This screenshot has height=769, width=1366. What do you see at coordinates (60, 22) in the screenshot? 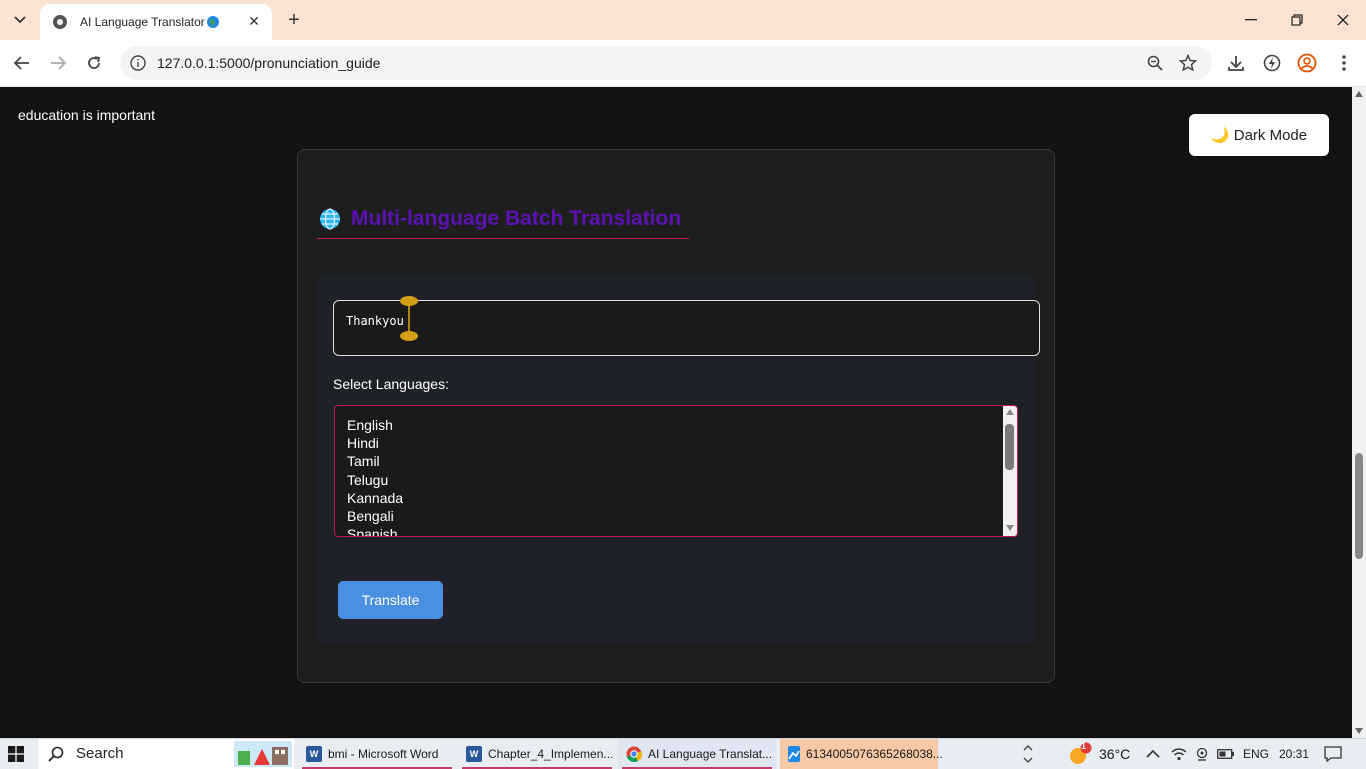
I see `page-favicon-icon` at bounding box center [60, 22].